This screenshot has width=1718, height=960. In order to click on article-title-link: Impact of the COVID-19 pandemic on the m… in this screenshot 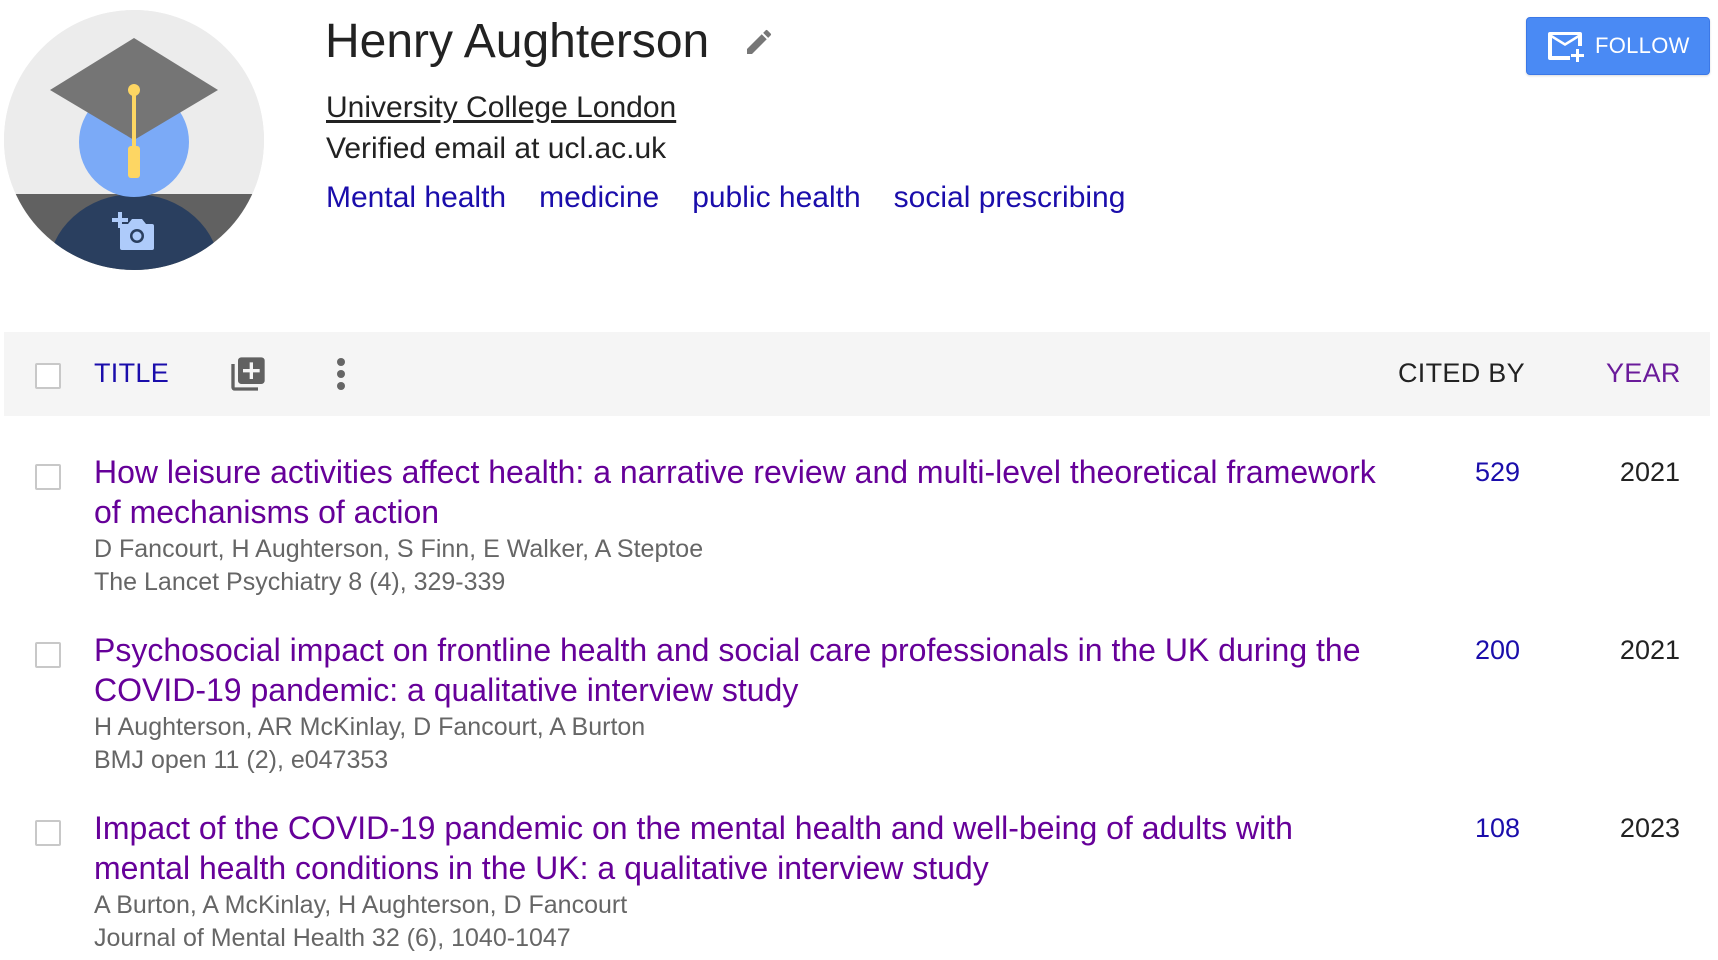, I will do `click(744, 848)`.